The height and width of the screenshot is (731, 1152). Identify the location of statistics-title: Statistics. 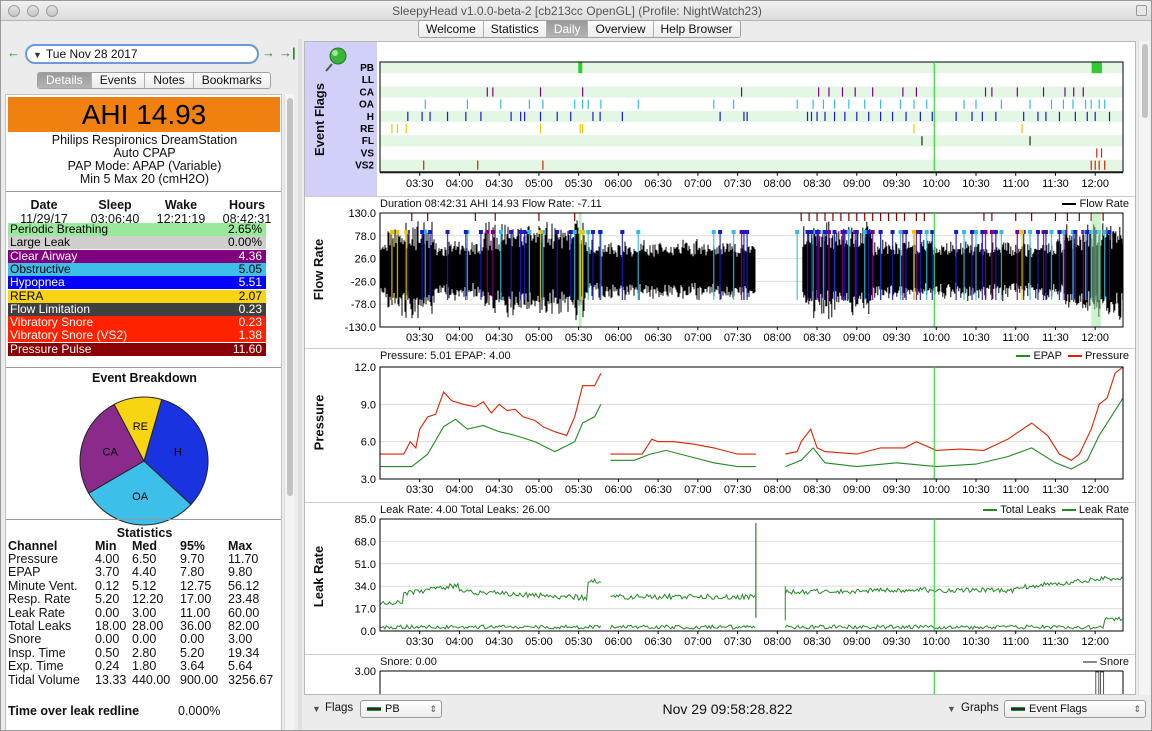
(144, 533).